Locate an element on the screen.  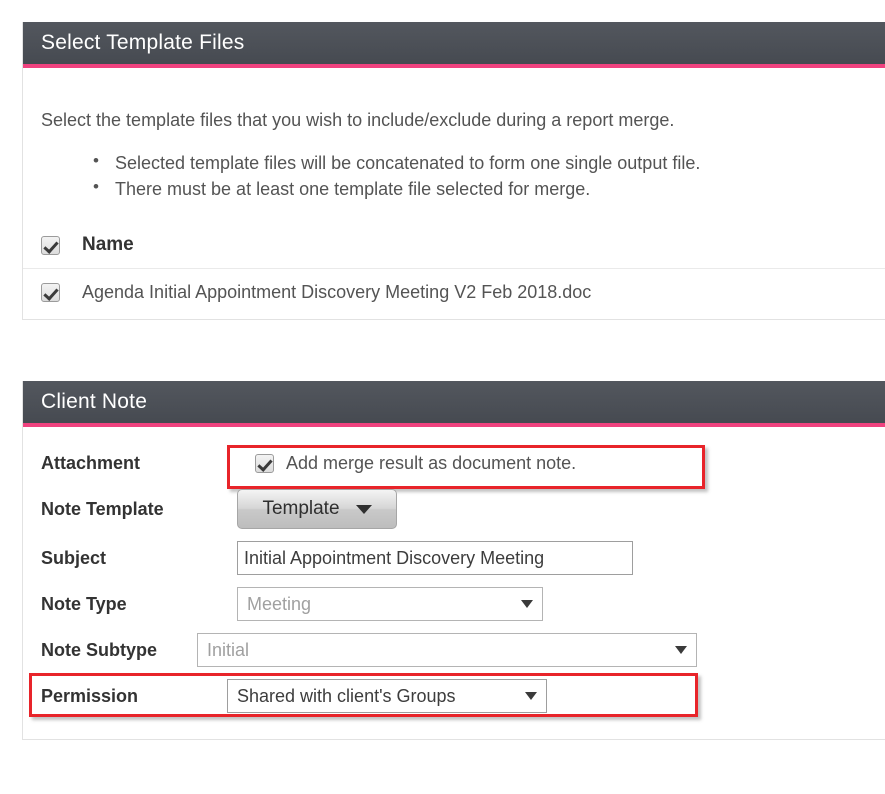
form-row-subject: Subject is located at coordinates (454, 558).